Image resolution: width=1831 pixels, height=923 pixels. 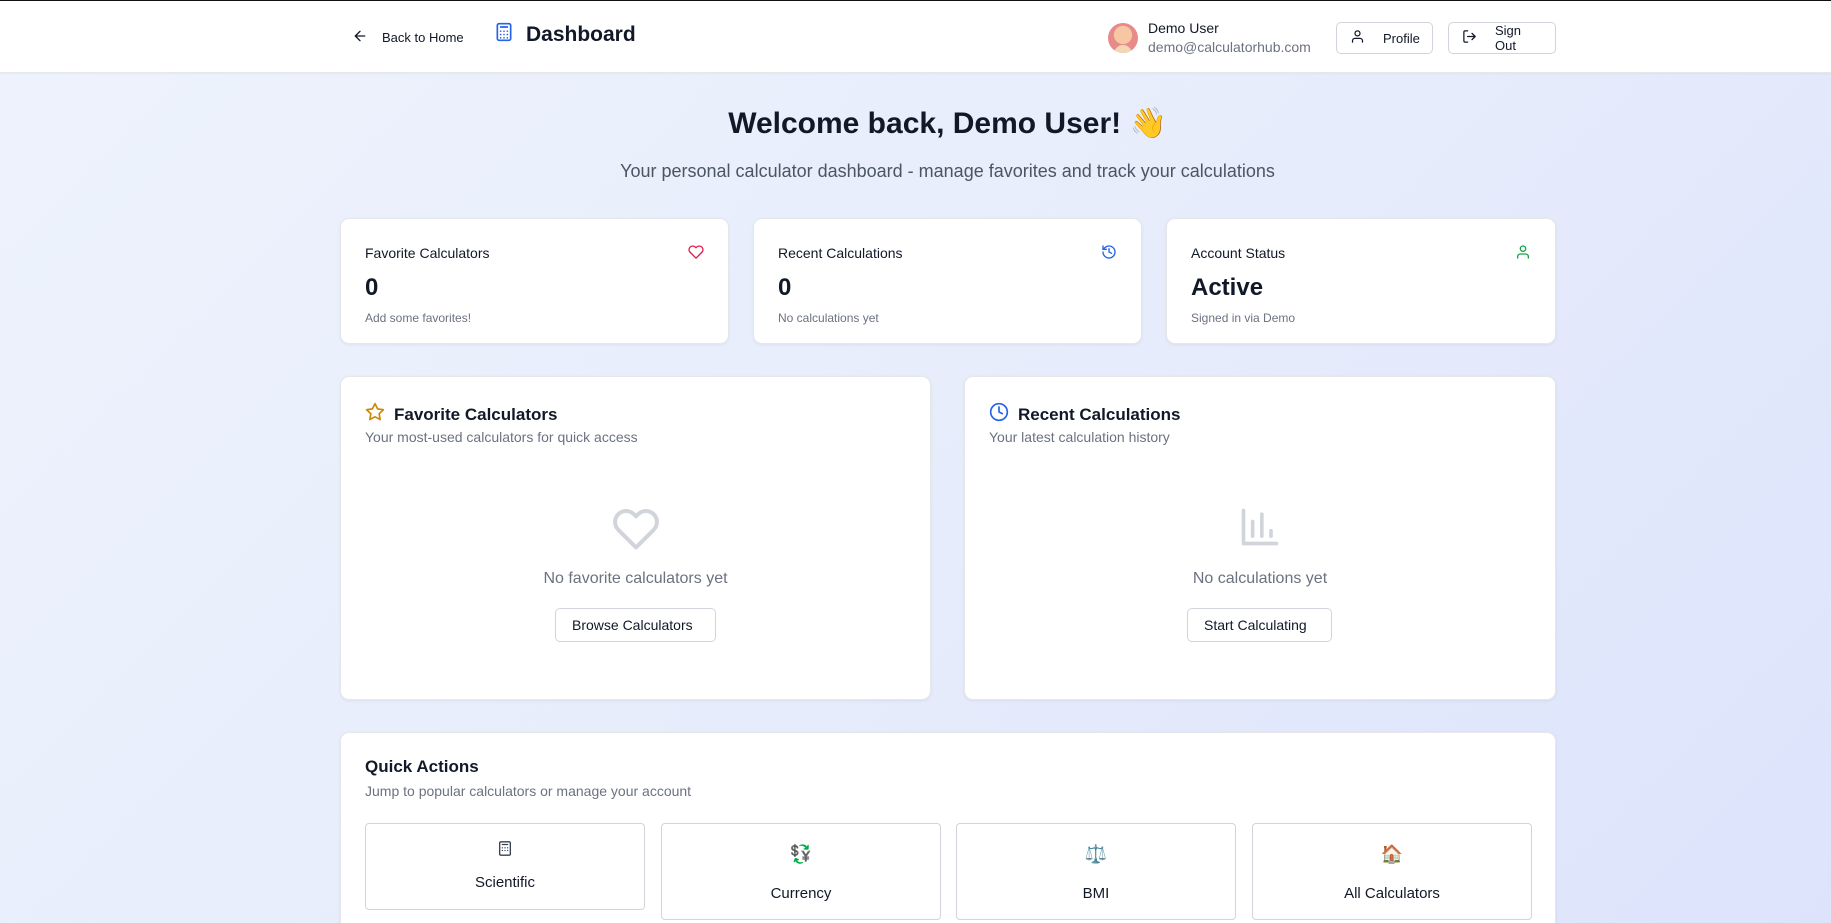 What do you see at coordinates (1469, 38) in the screenshot?
I see `logout-icon` at bounding box center [1469, 38].